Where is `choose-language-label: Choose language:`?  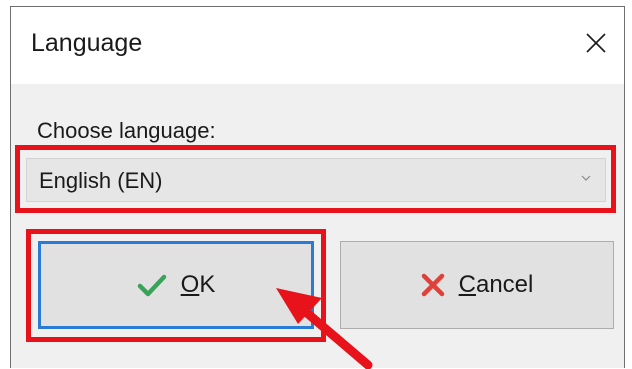
choose-language-label: Choose language: is located at coordinates (126, 130).